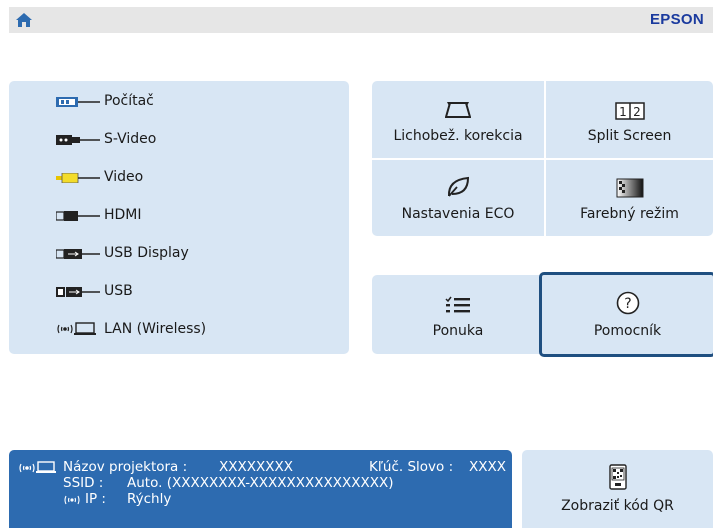 This screenshot has width=713, height=528. What do you see at coordinates (458, 119) in the screenshot?
I see `keystone-button: Lichobež. korekcia` at bounding box center [458, 119].